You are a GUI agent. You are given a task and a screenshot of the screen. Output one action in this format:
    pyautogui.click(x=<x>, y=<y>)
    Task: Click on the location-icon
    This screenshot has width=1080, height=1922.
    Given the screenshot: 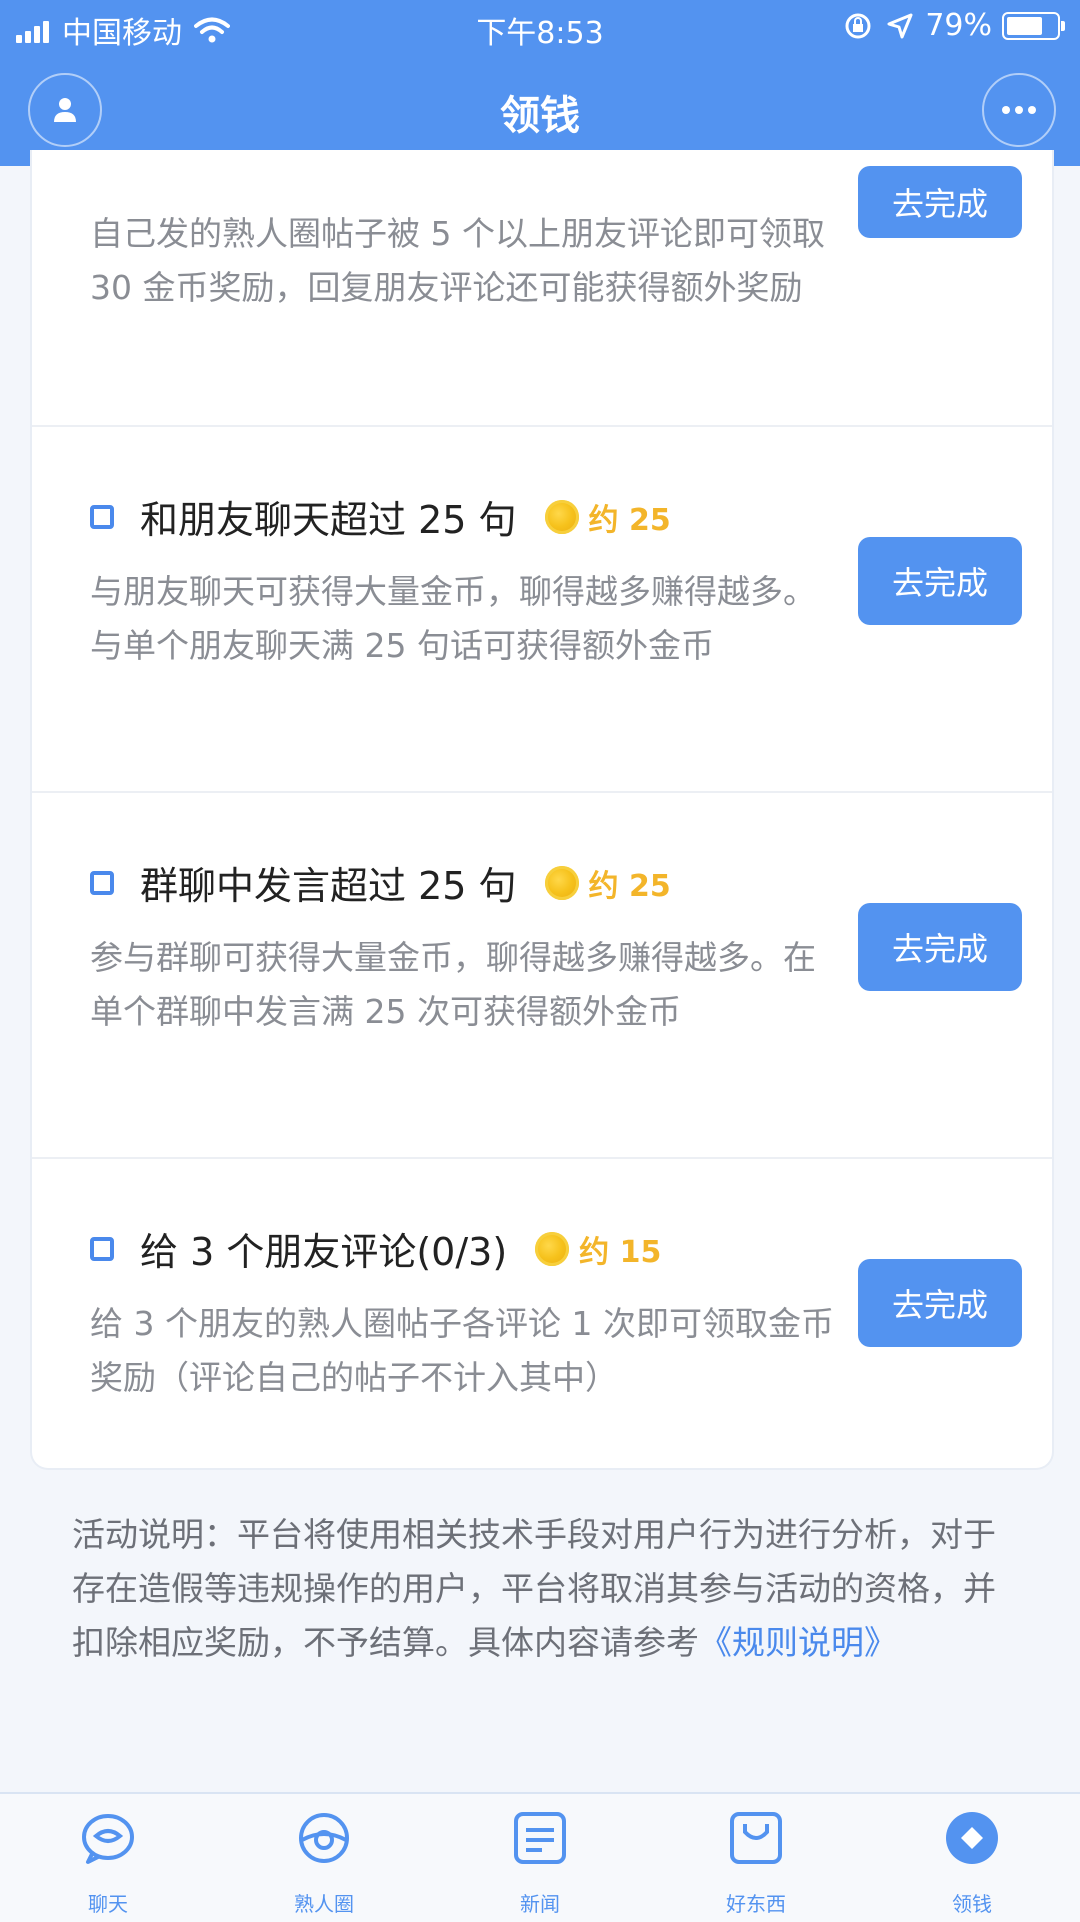 What is the action you would take?
    pyautogui.click(x=900, y=25)
    